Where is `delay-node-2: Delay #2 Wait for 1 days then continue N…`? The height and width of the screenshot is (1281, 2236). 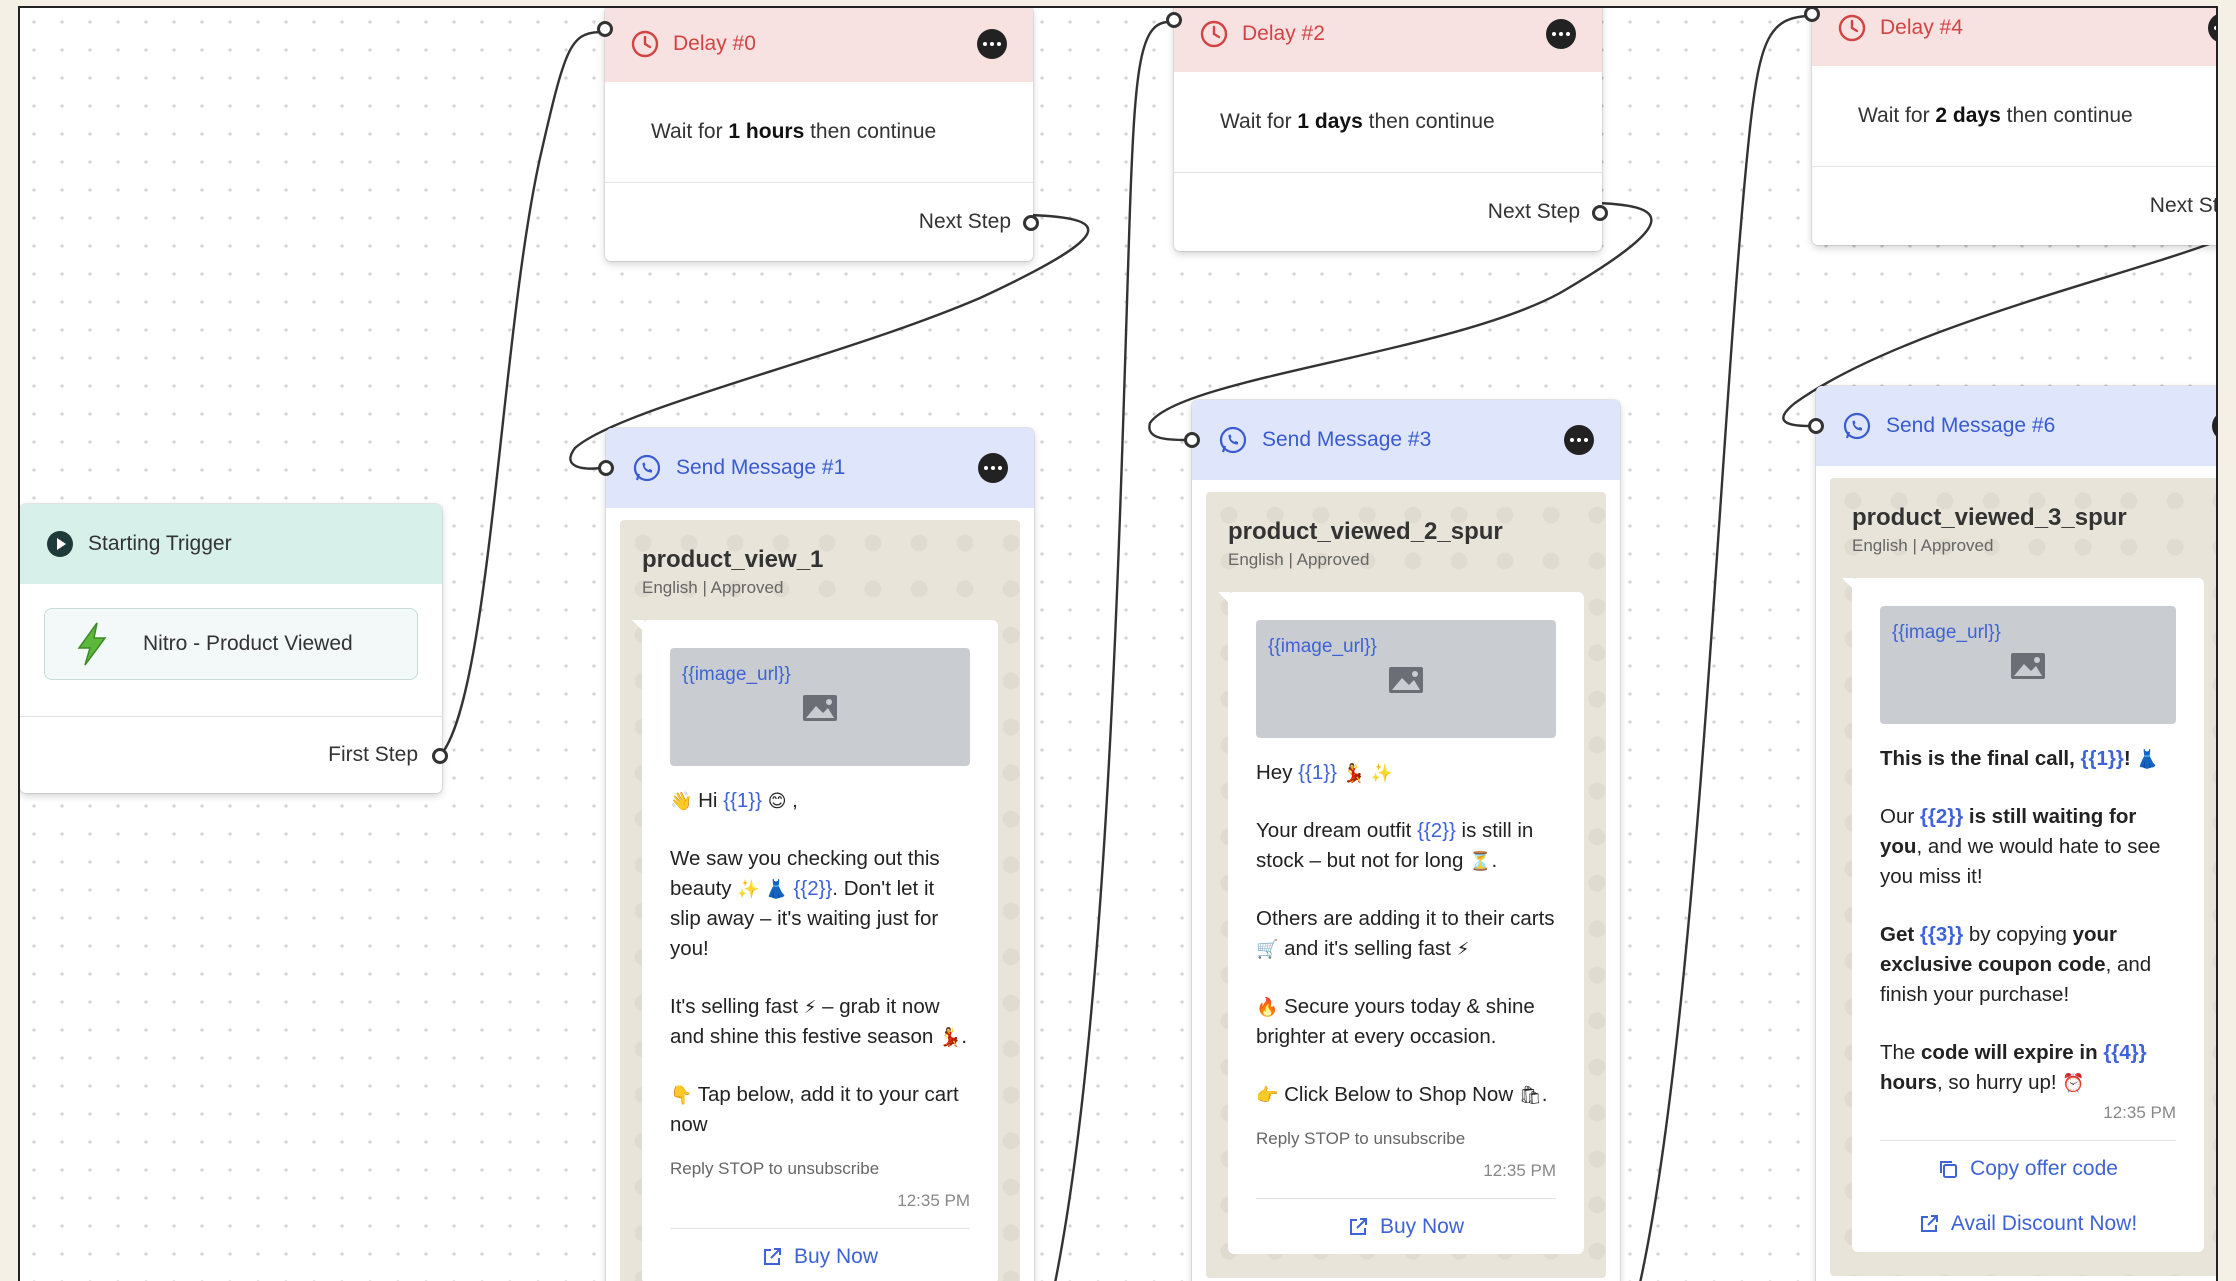 delay-node-2: Delay #2 Wait for 1 days then continue N… is located at coordinates (1387, 129).